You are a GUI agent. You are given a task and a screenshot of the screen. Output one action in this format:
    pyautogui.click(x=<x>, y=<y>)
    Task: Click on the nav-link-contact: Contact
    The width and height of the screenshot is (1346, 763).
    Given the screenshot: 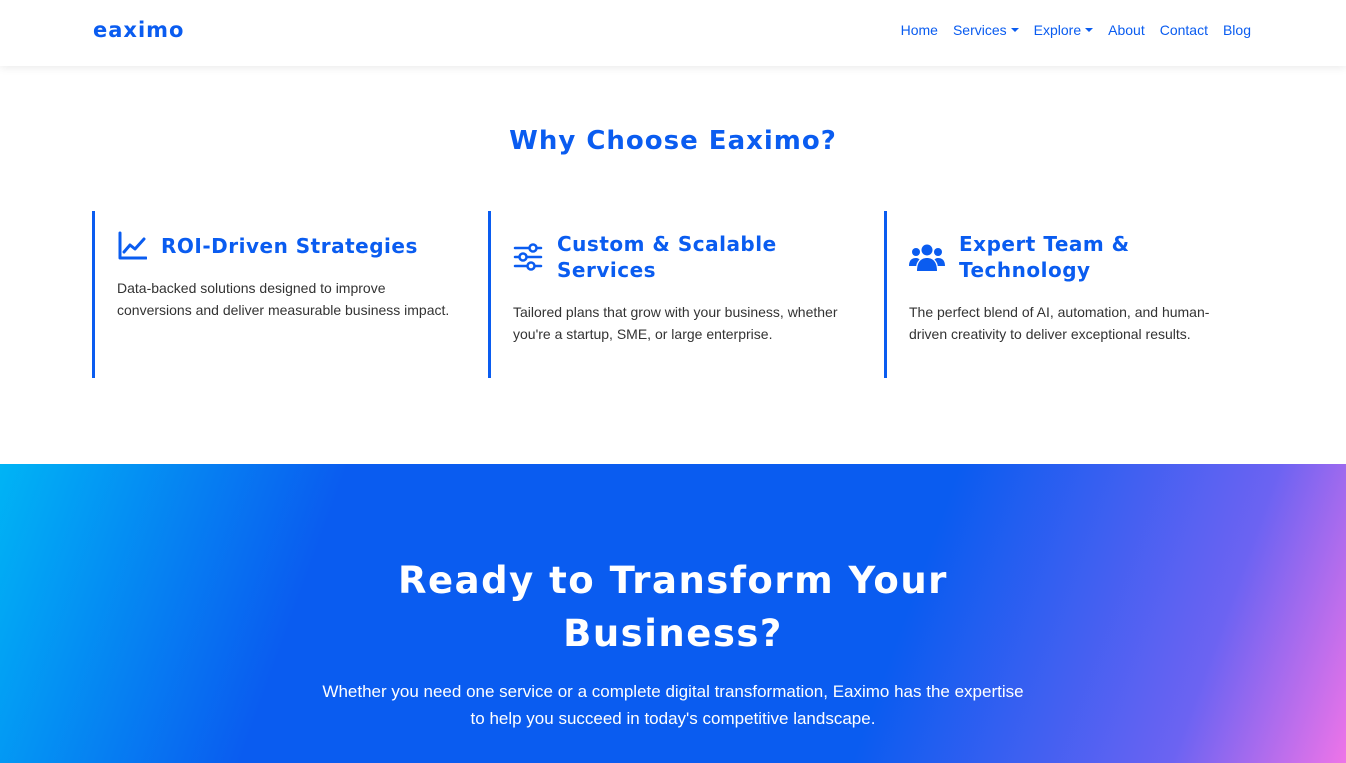 What is the action you would take?
    pyautogui.click(x=1184, y=30)
    